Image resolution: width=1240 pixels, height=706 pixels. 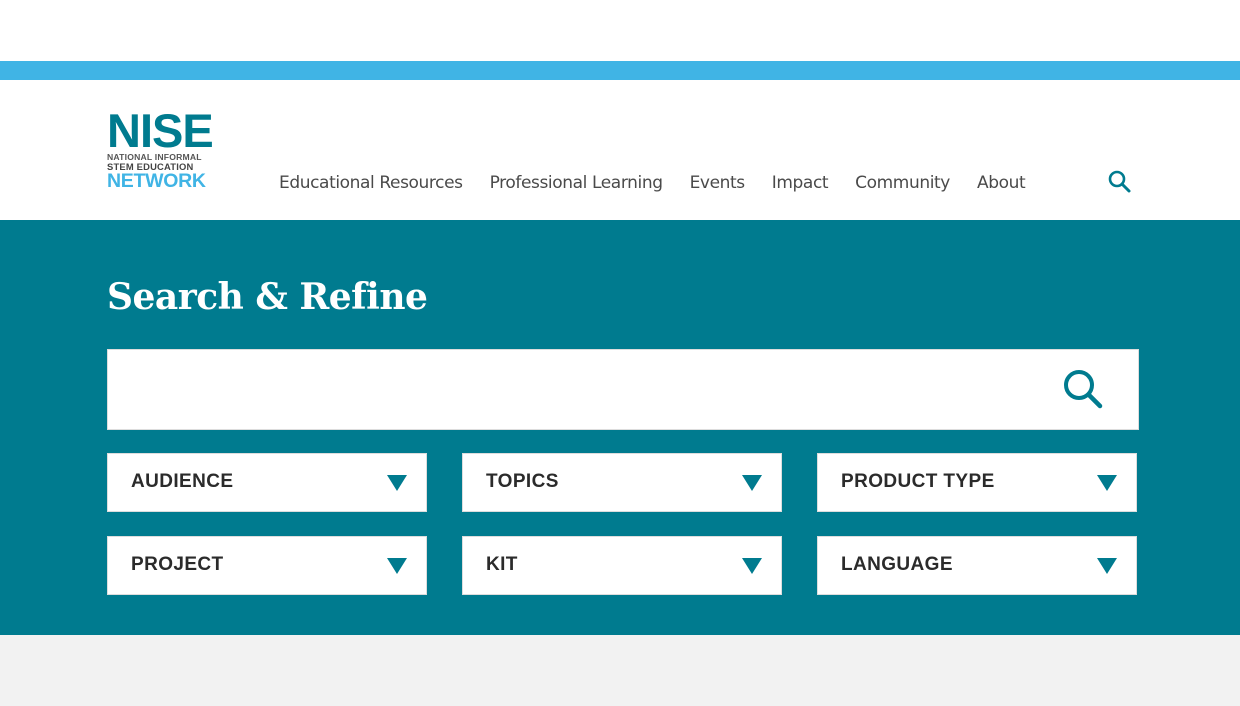 I want to click on nav-professional-learning: Professional Learning, so click(x=576, y=183).